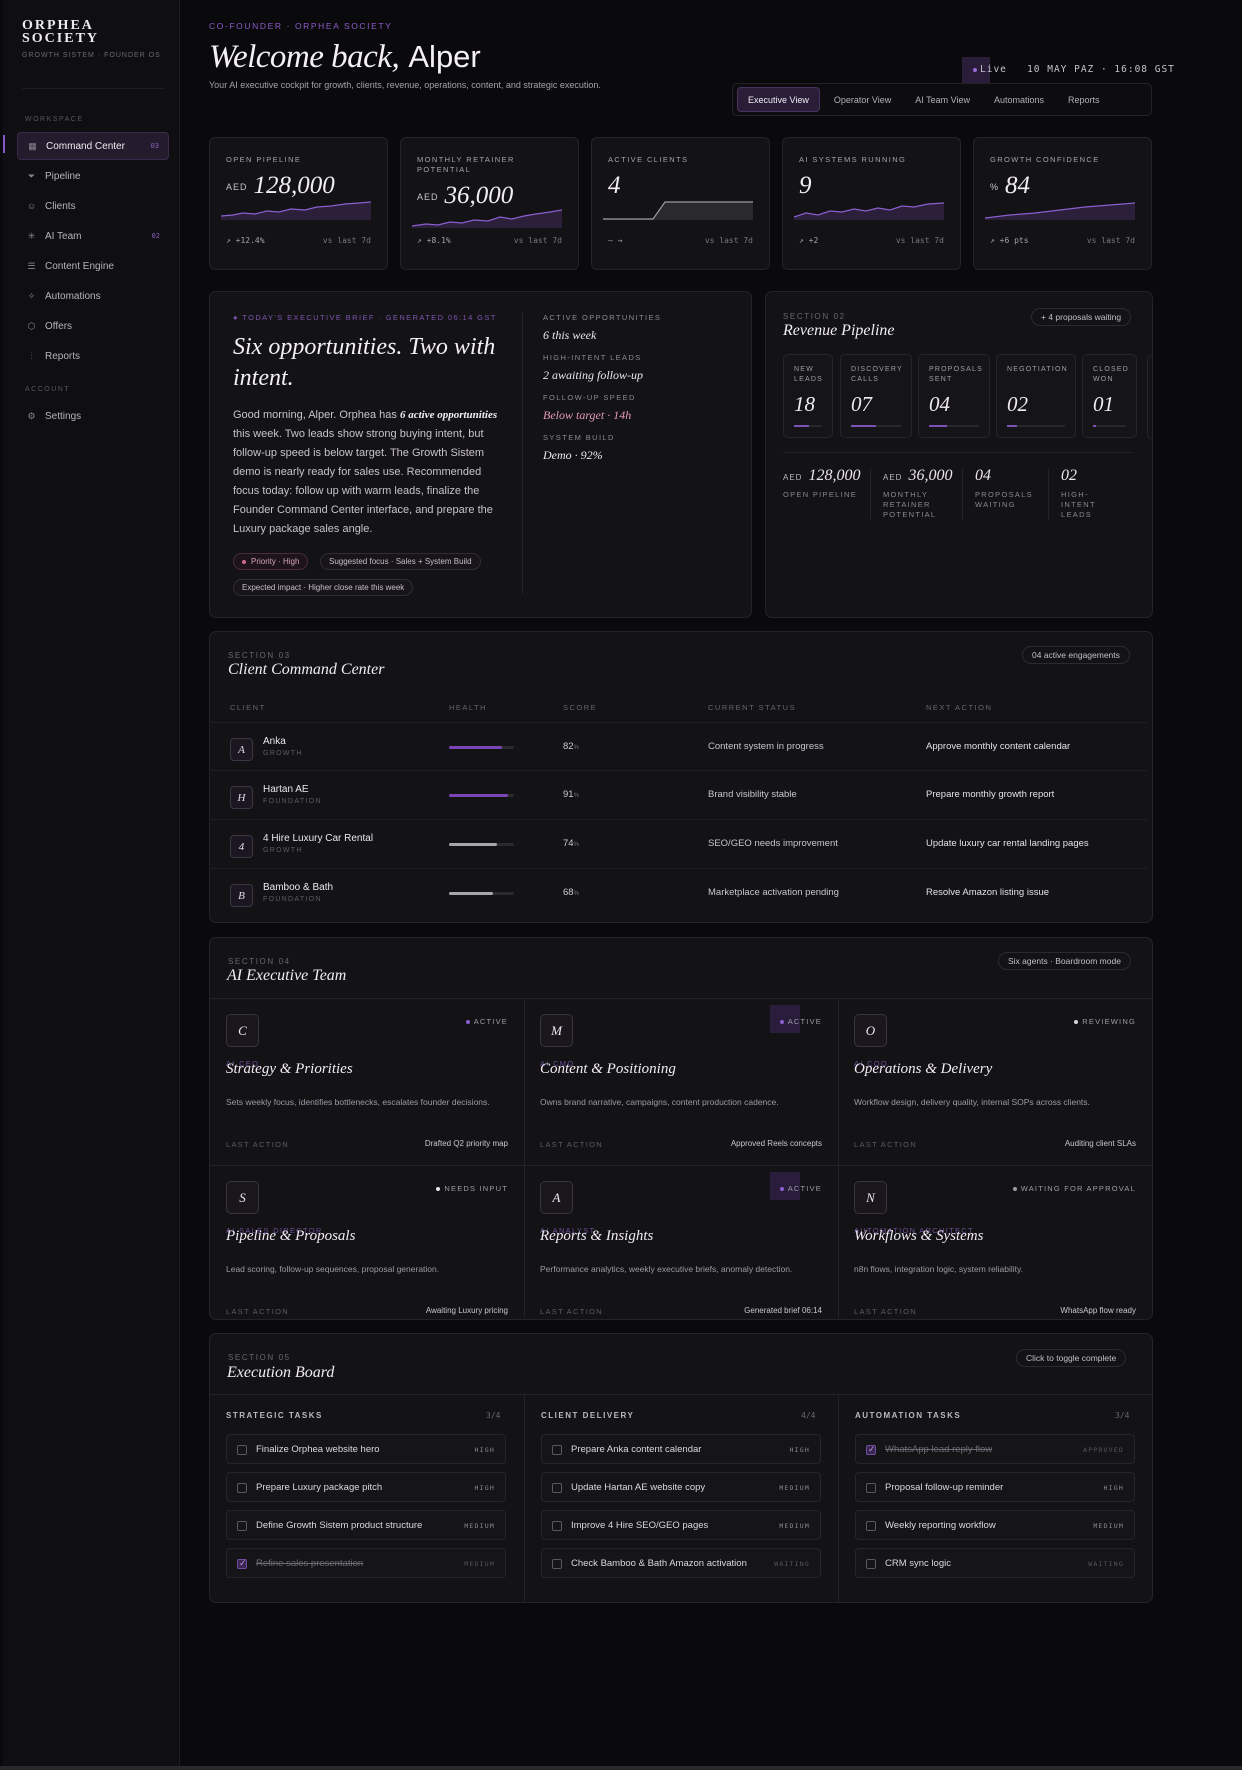  Describe the element at coordinates (680, 203) in the screenshot. I see `kpi-active-clients: ACTIVE CLIENTS 4 — → vs last 7d` at that location.